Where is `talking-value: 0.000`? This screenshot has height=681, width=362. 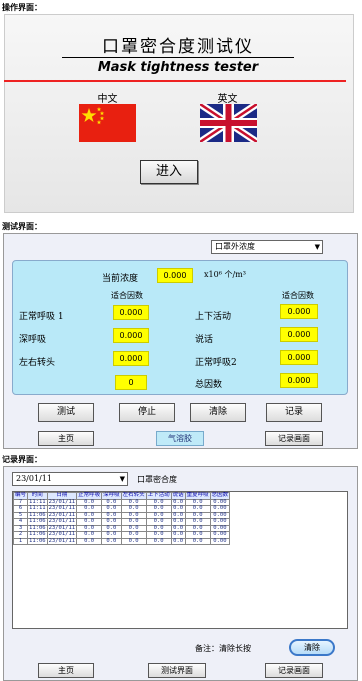
talking-value: 0.000 is located at coordinates (299, 334).